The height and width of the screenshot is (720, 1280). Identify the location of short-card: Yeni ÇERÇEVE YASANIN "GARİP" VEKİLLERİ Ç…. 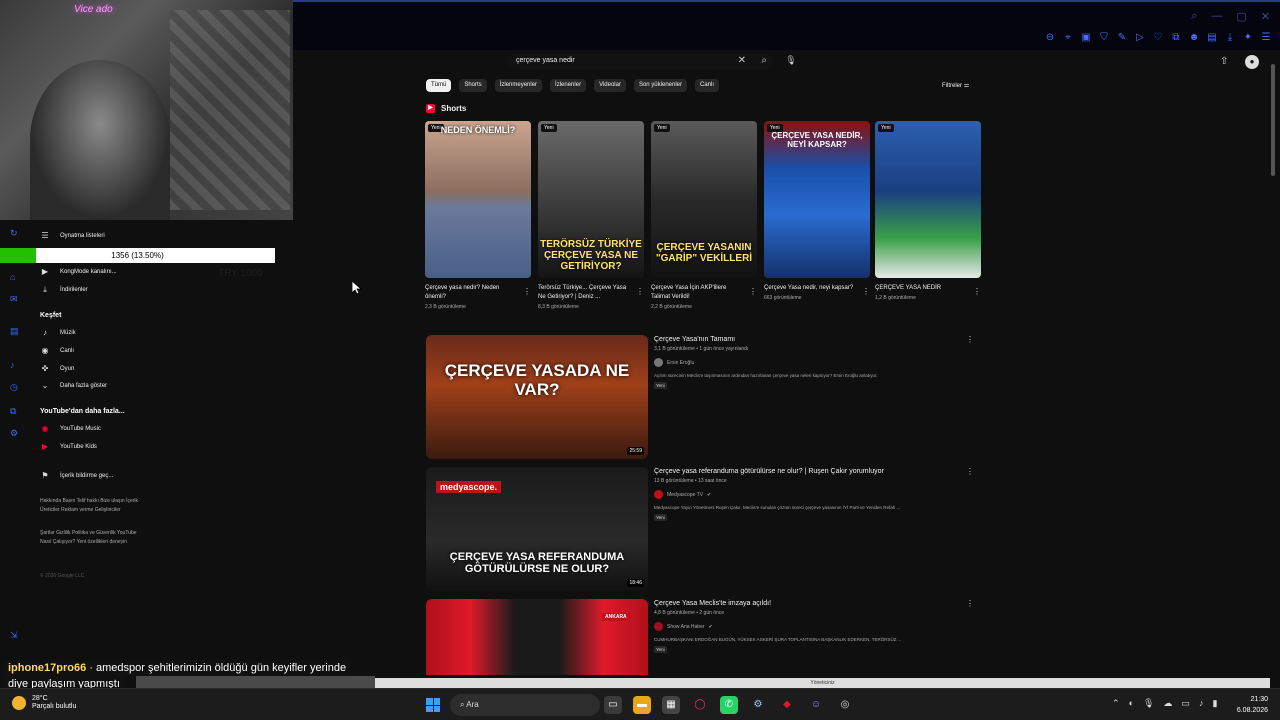
(704, 215).